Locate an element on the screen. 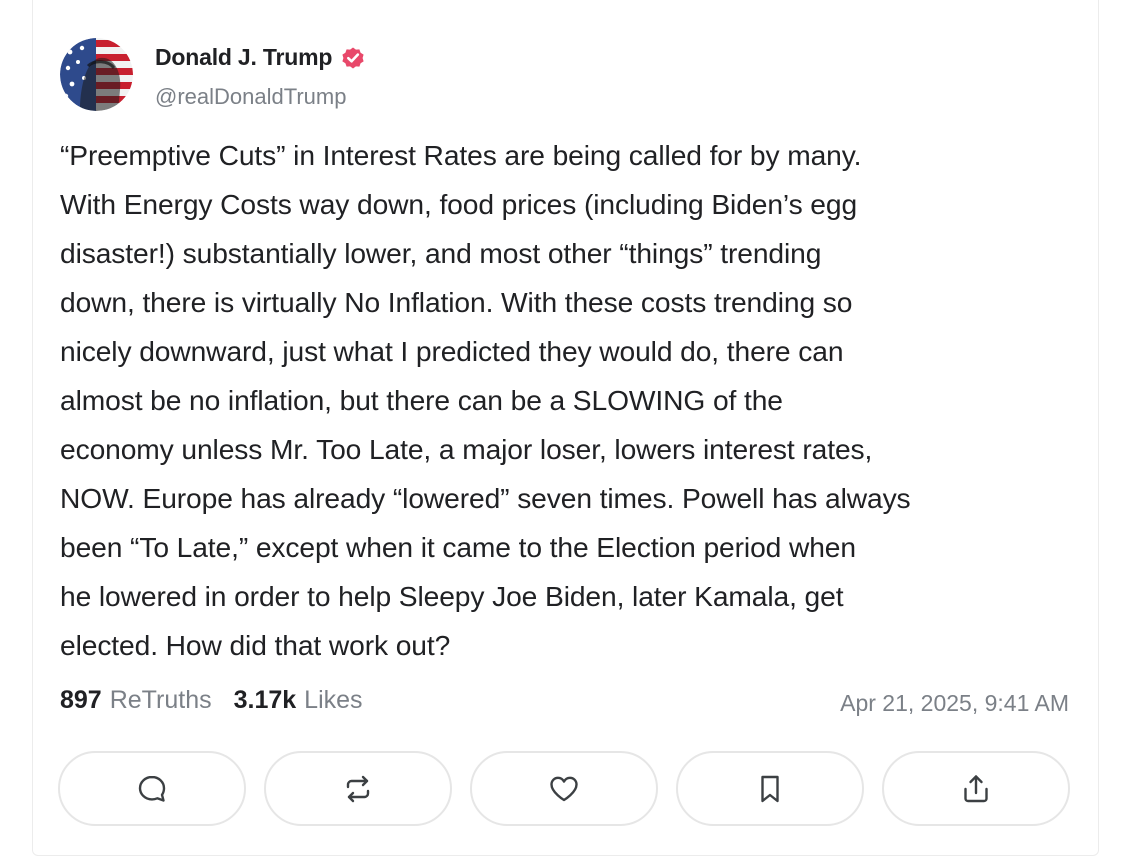 This screenshot has height=856, width=1125. like-button is located at coordinates (564, 788).